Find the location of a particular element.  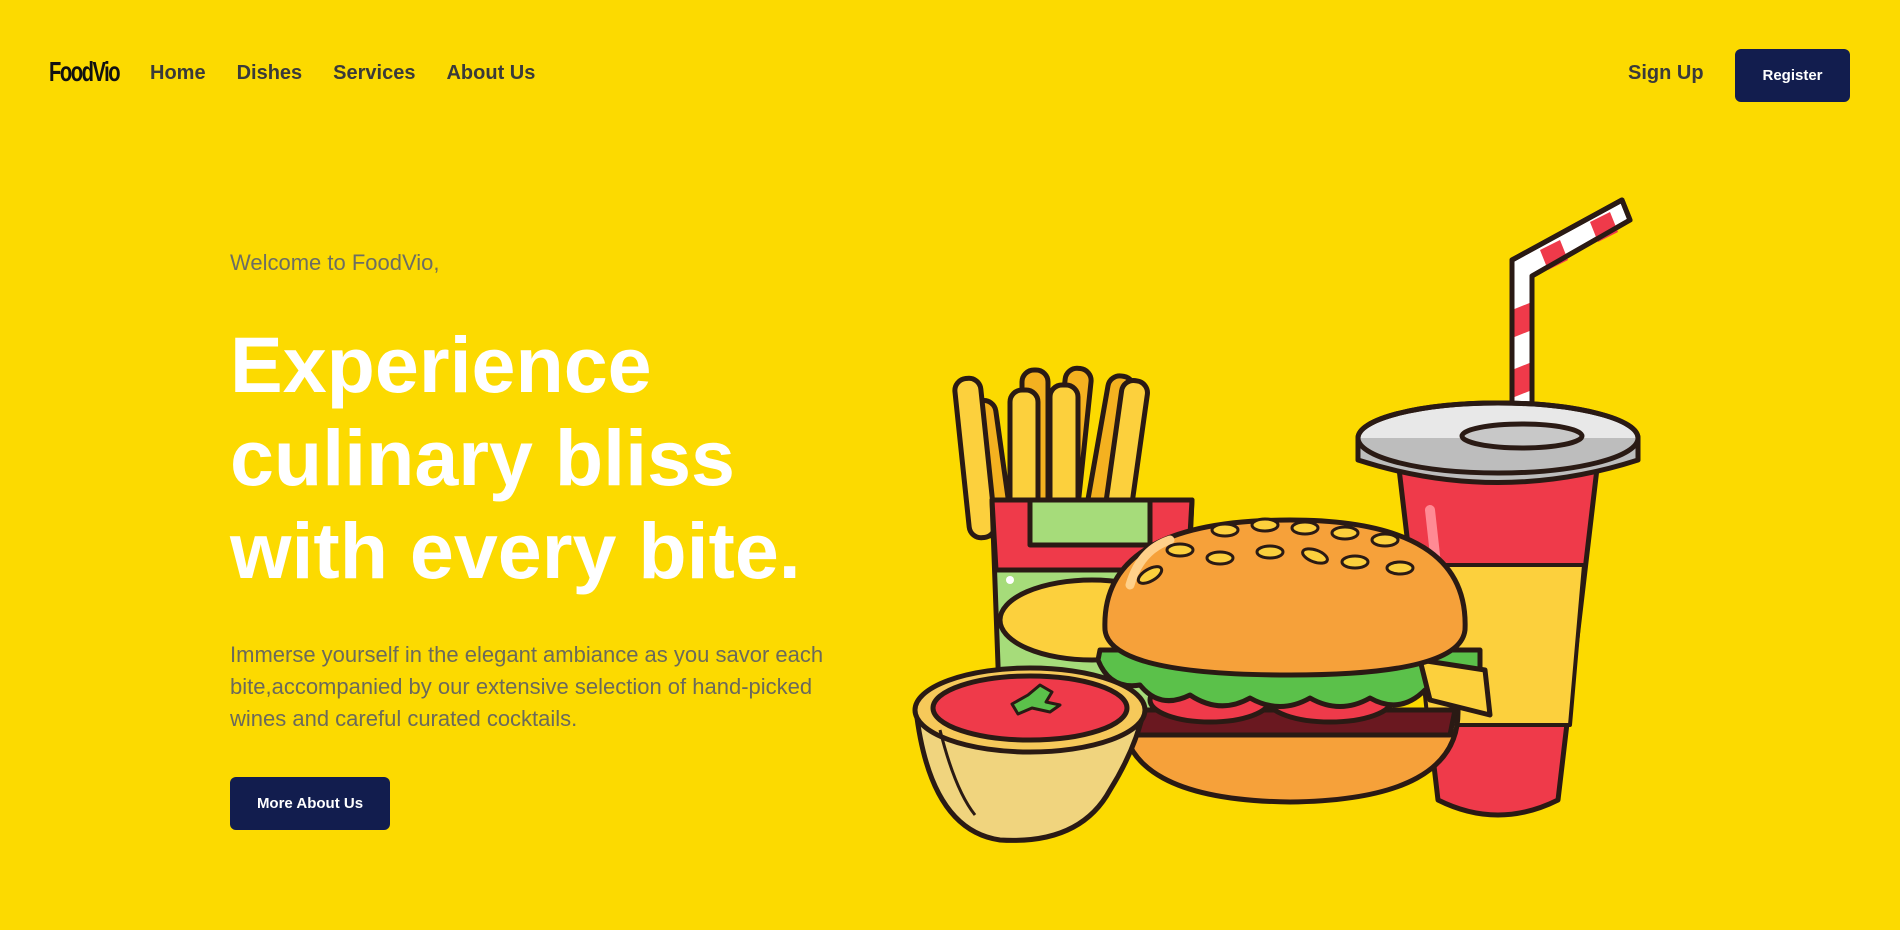

welcome-text: Welcome to FoodVio, is located at coordinates (335, 262).